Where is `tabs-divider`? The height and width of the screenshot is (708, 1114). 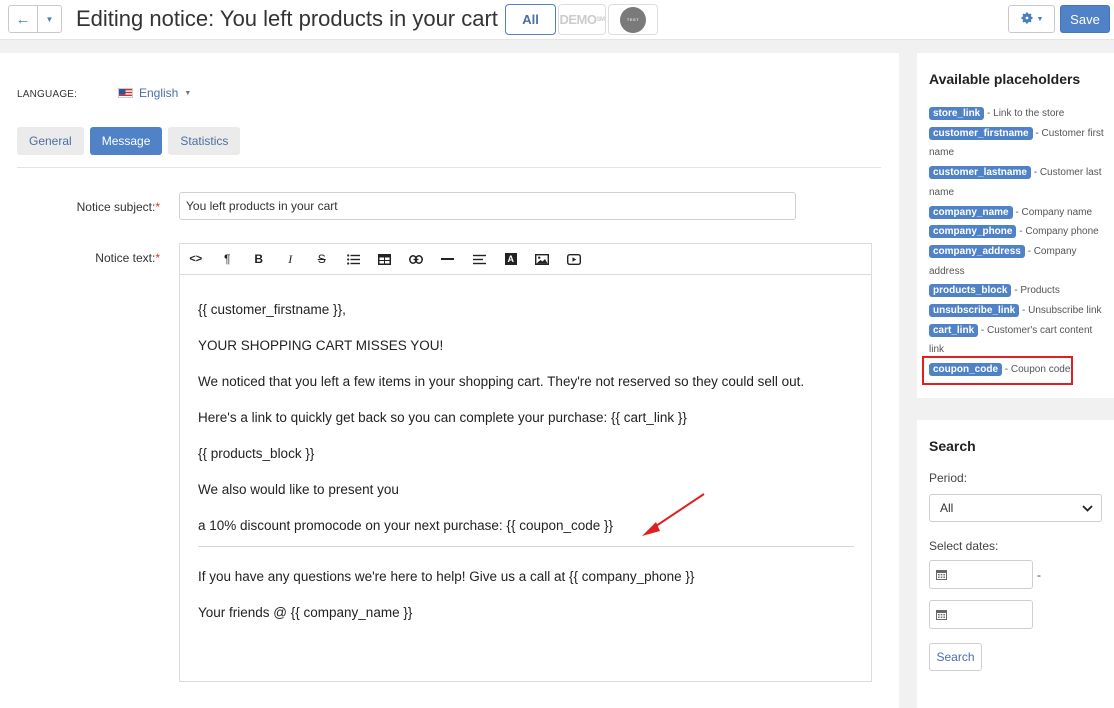 tabs-divider is located at coordinates (449, 167).